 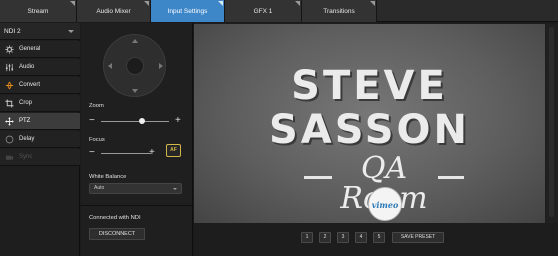 I want to click on preview-scrollbar-thumb, so click(x=551, y=122).